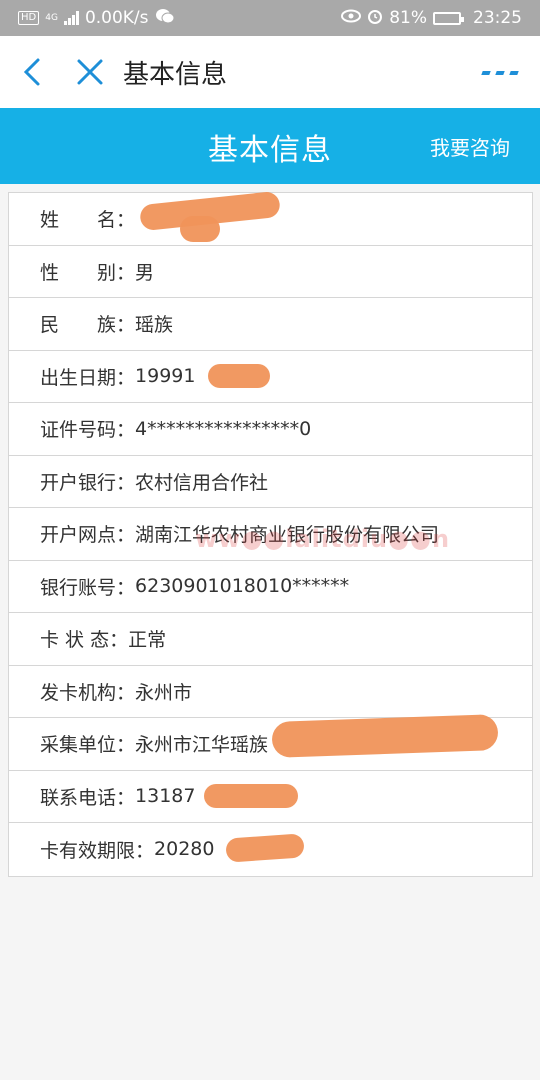 Image resolution: width=540 pixels, height=1080 pixels. I want to click on alarm-icon, so click(375, 18).